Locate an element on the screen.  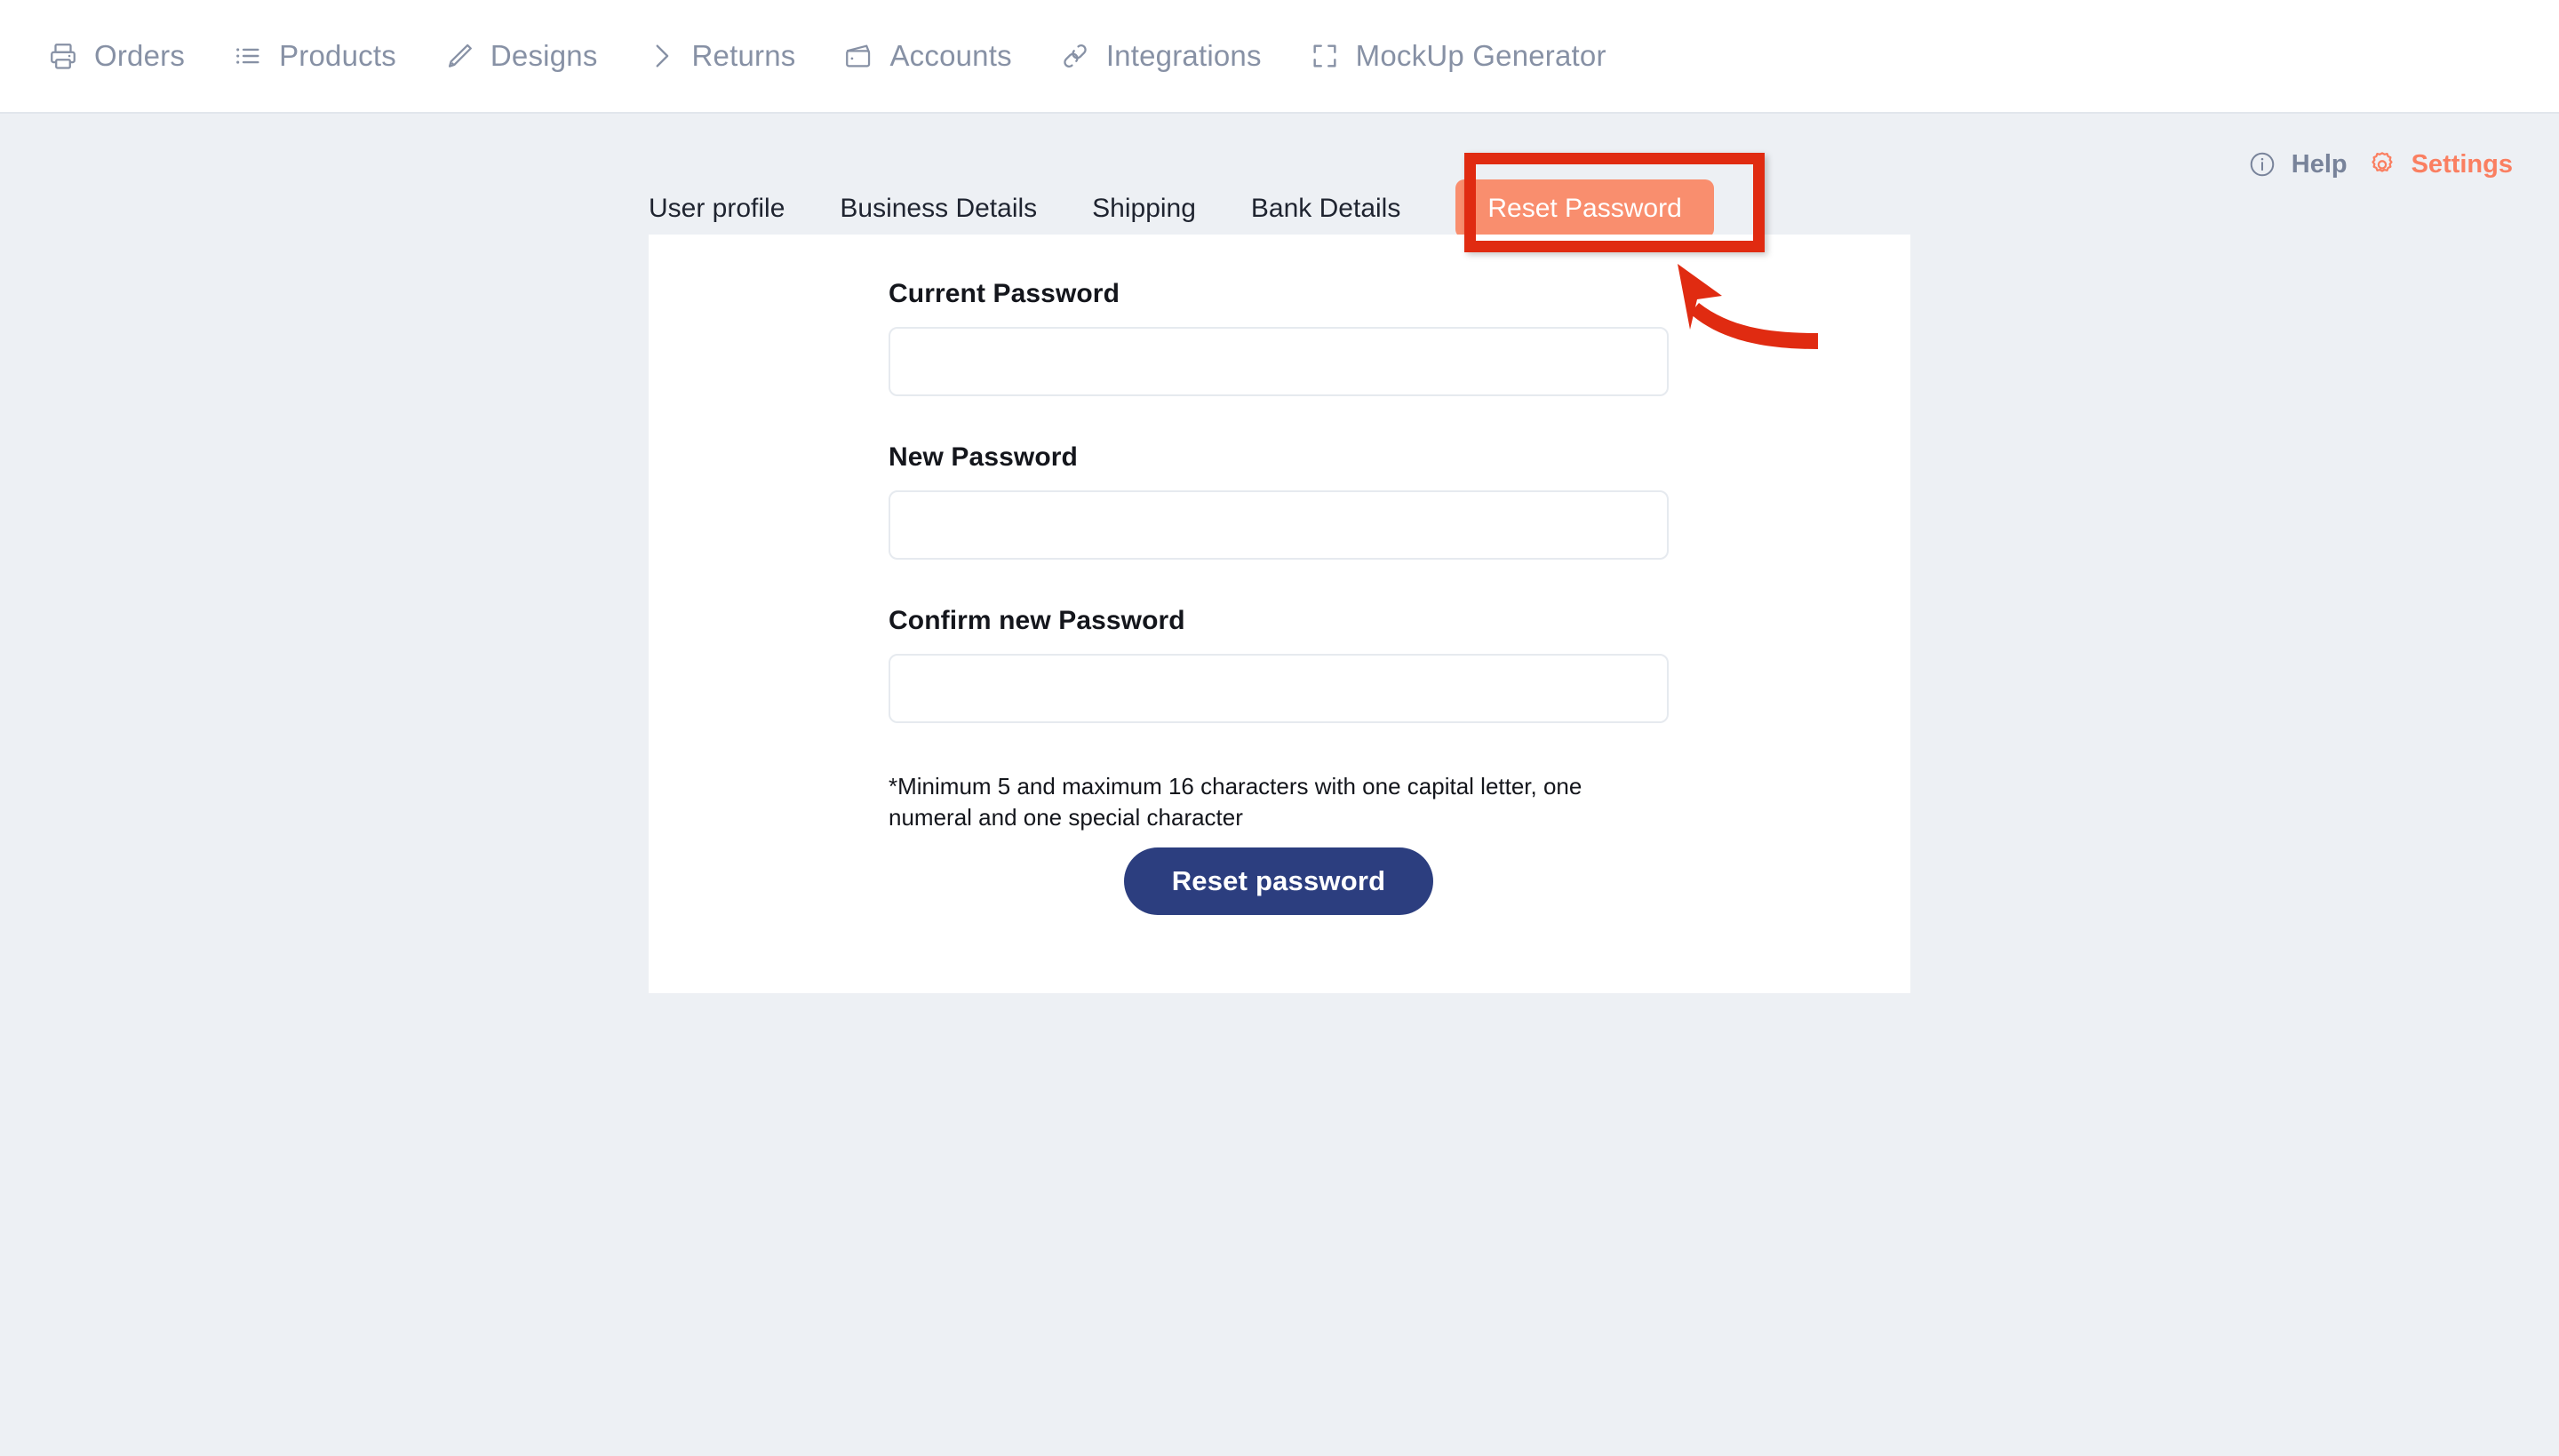
reset-password-submit-button: Reset password is located at coordinates (1278, 881).